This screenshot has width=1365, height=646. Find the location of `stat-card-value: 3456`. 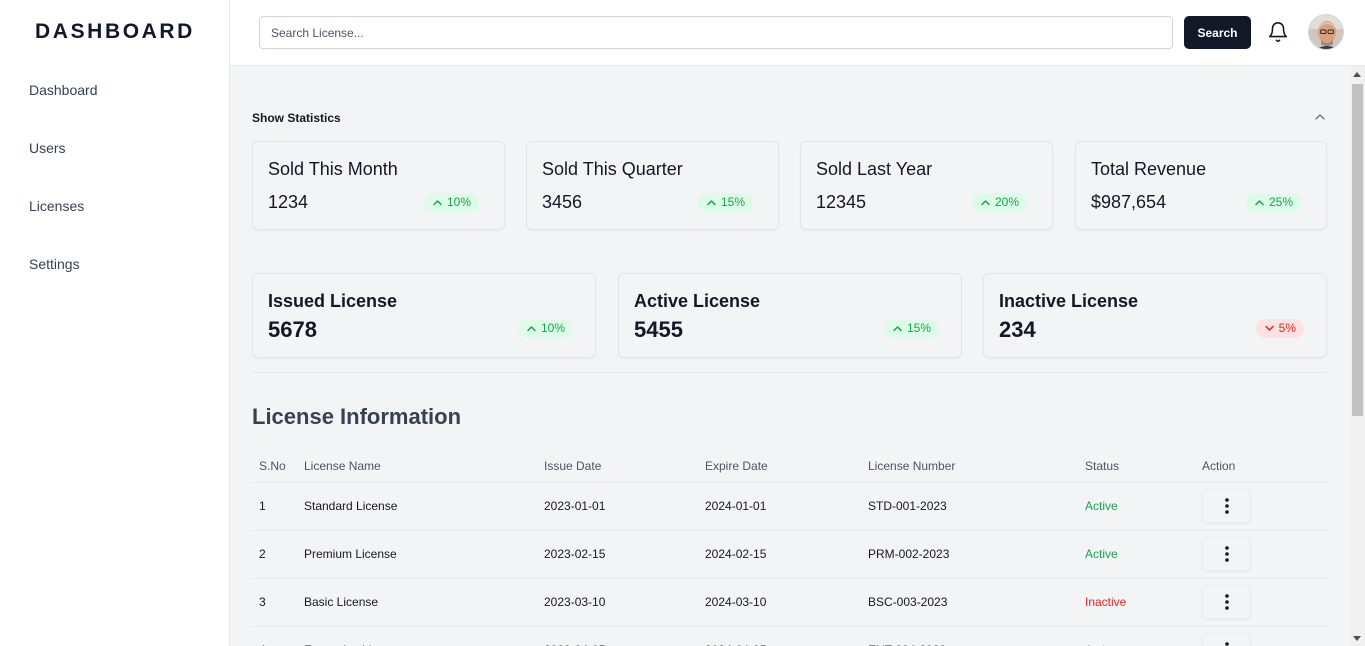

stat-card-value: 3456 is located at coordinates (562, 202).